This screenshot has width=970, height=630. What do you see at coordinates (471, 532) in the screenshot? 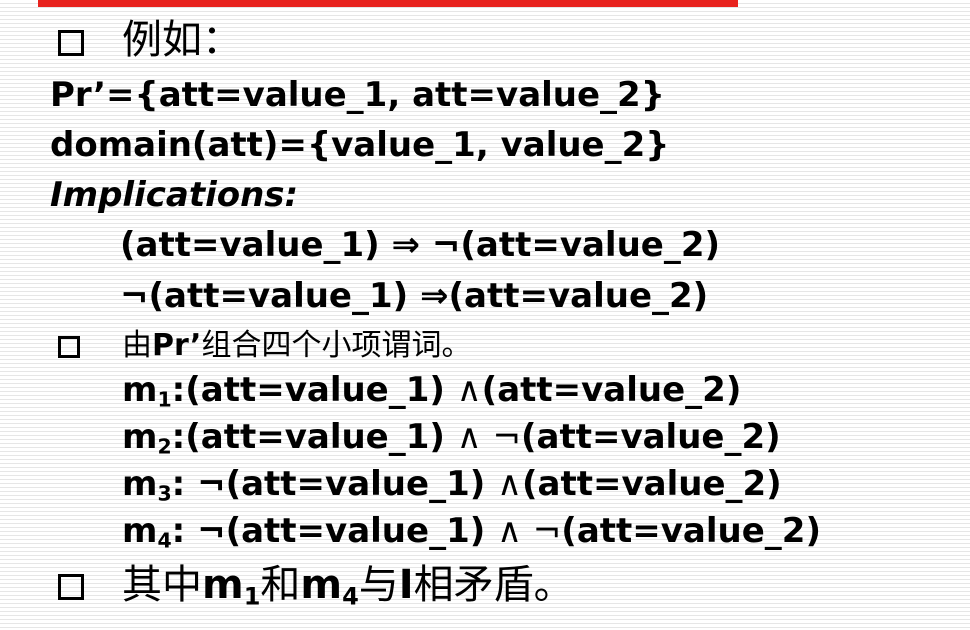
I see `minterm-4: m4: ¬(att=value_1) ∧ ¬(att=value_2)` at bounding box center [471, 532].